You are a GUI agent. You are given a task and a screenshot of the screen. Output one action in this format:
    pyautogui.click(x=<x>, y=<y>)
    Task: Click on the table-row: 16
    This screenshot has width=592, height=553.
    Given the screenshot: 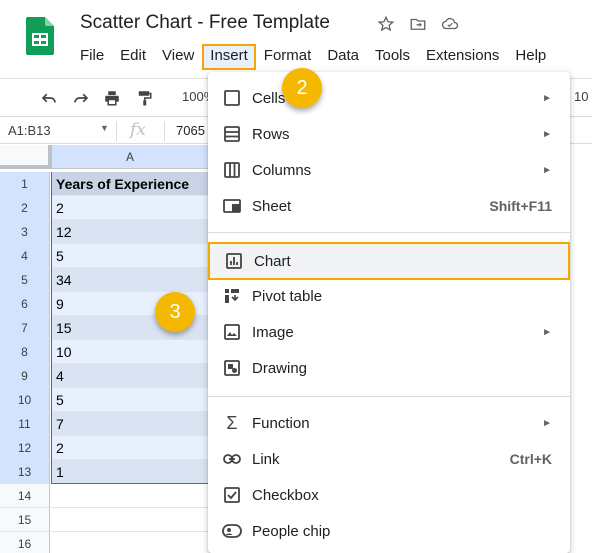 What is the action you would take?
    pyautogui.click(x=104, y=542)
    